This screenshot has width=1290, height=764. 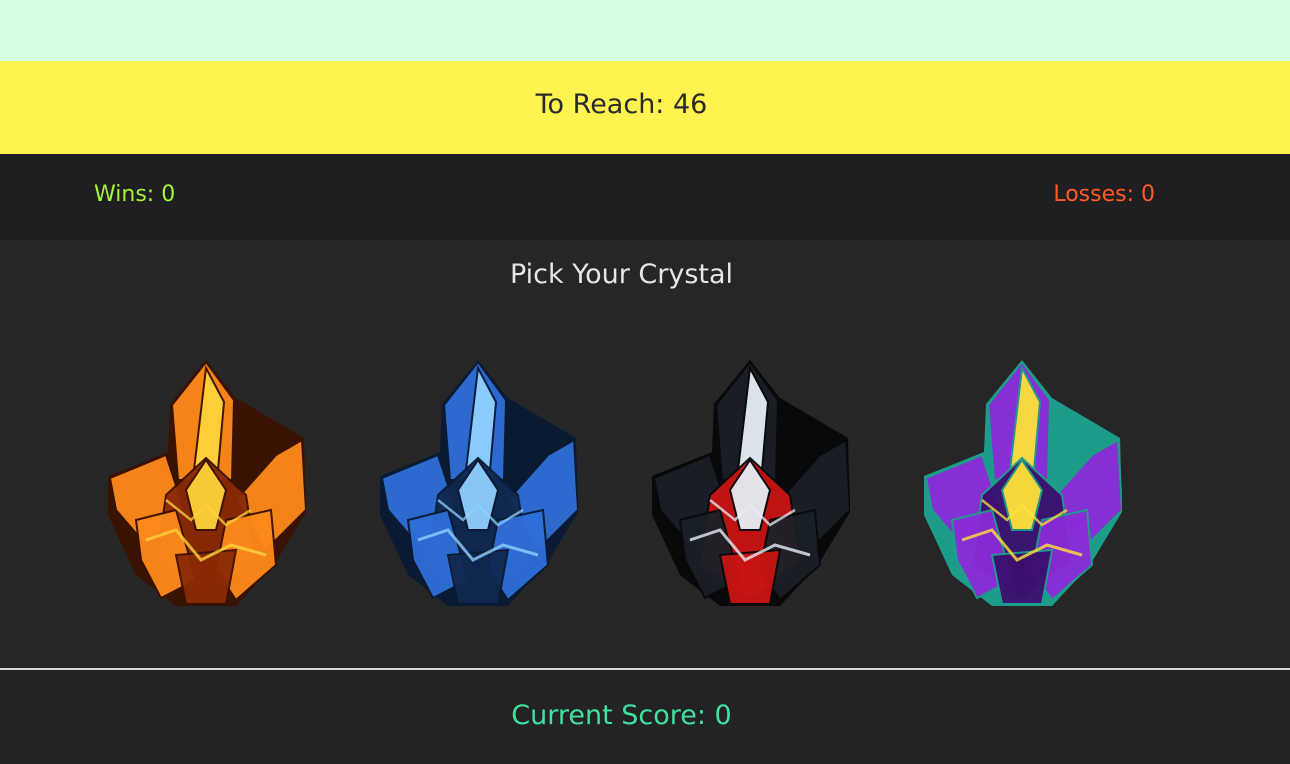 I want to click on stats-bar: Wins: 0 Losses: 0, so click(x=645, y=197).